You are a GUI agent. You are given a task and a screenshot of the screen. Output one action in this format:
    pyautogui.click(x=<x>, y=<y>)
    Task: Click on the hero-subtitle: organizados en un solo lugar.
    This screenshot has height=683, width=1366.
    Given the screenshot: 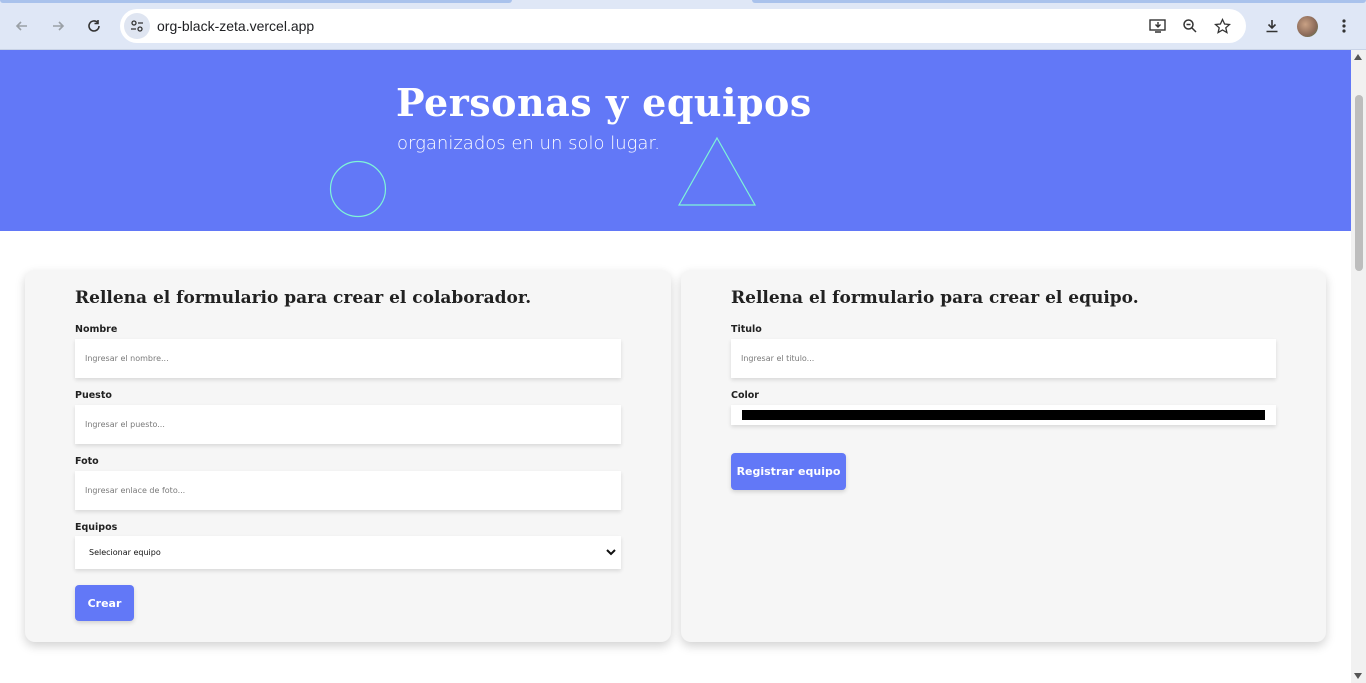 What is the action you would take?
    pyautogui.click(x=528, y=143)
    